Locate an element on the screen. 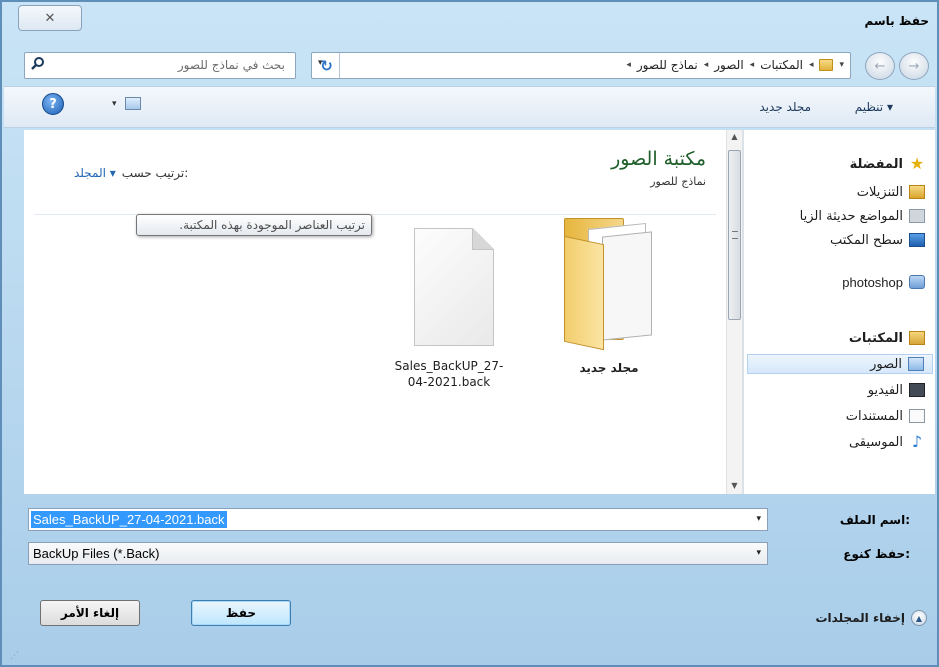 The width and height of the screenshot is (939, 667). close-icon: ✕ is located at coordinates (50, 18).